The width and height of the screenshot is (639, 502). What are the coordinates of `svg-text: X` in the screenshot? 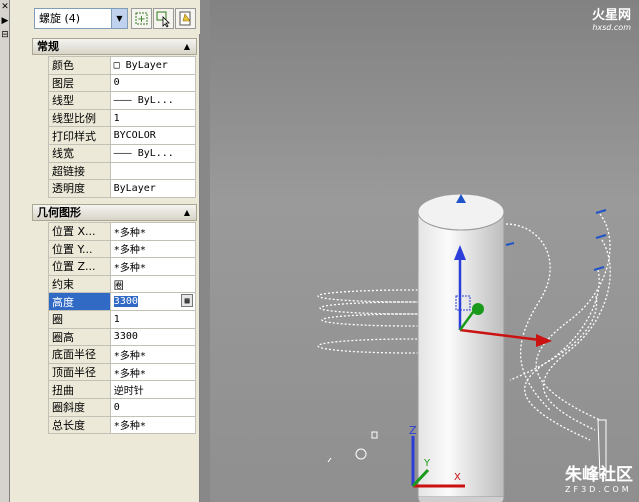 It's located at (457, 477).